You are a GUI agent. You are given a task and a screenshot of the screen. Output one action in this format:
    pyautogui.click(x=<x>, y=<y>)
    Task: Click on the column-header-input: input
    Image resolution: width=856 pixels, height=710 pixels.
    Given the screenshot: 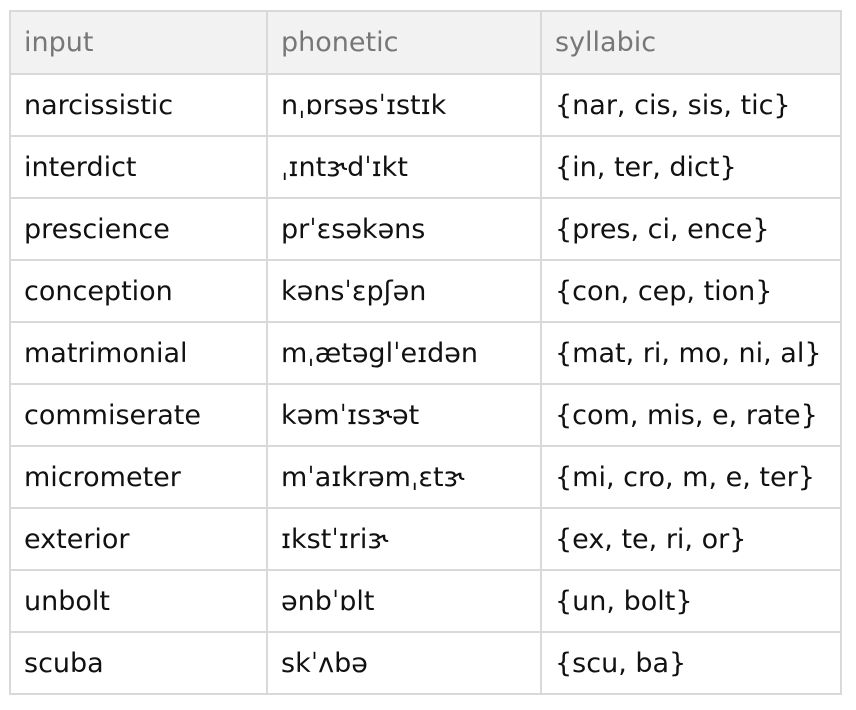 What is the action you would take?
    pyautogui.click(x=138, y=42)
    